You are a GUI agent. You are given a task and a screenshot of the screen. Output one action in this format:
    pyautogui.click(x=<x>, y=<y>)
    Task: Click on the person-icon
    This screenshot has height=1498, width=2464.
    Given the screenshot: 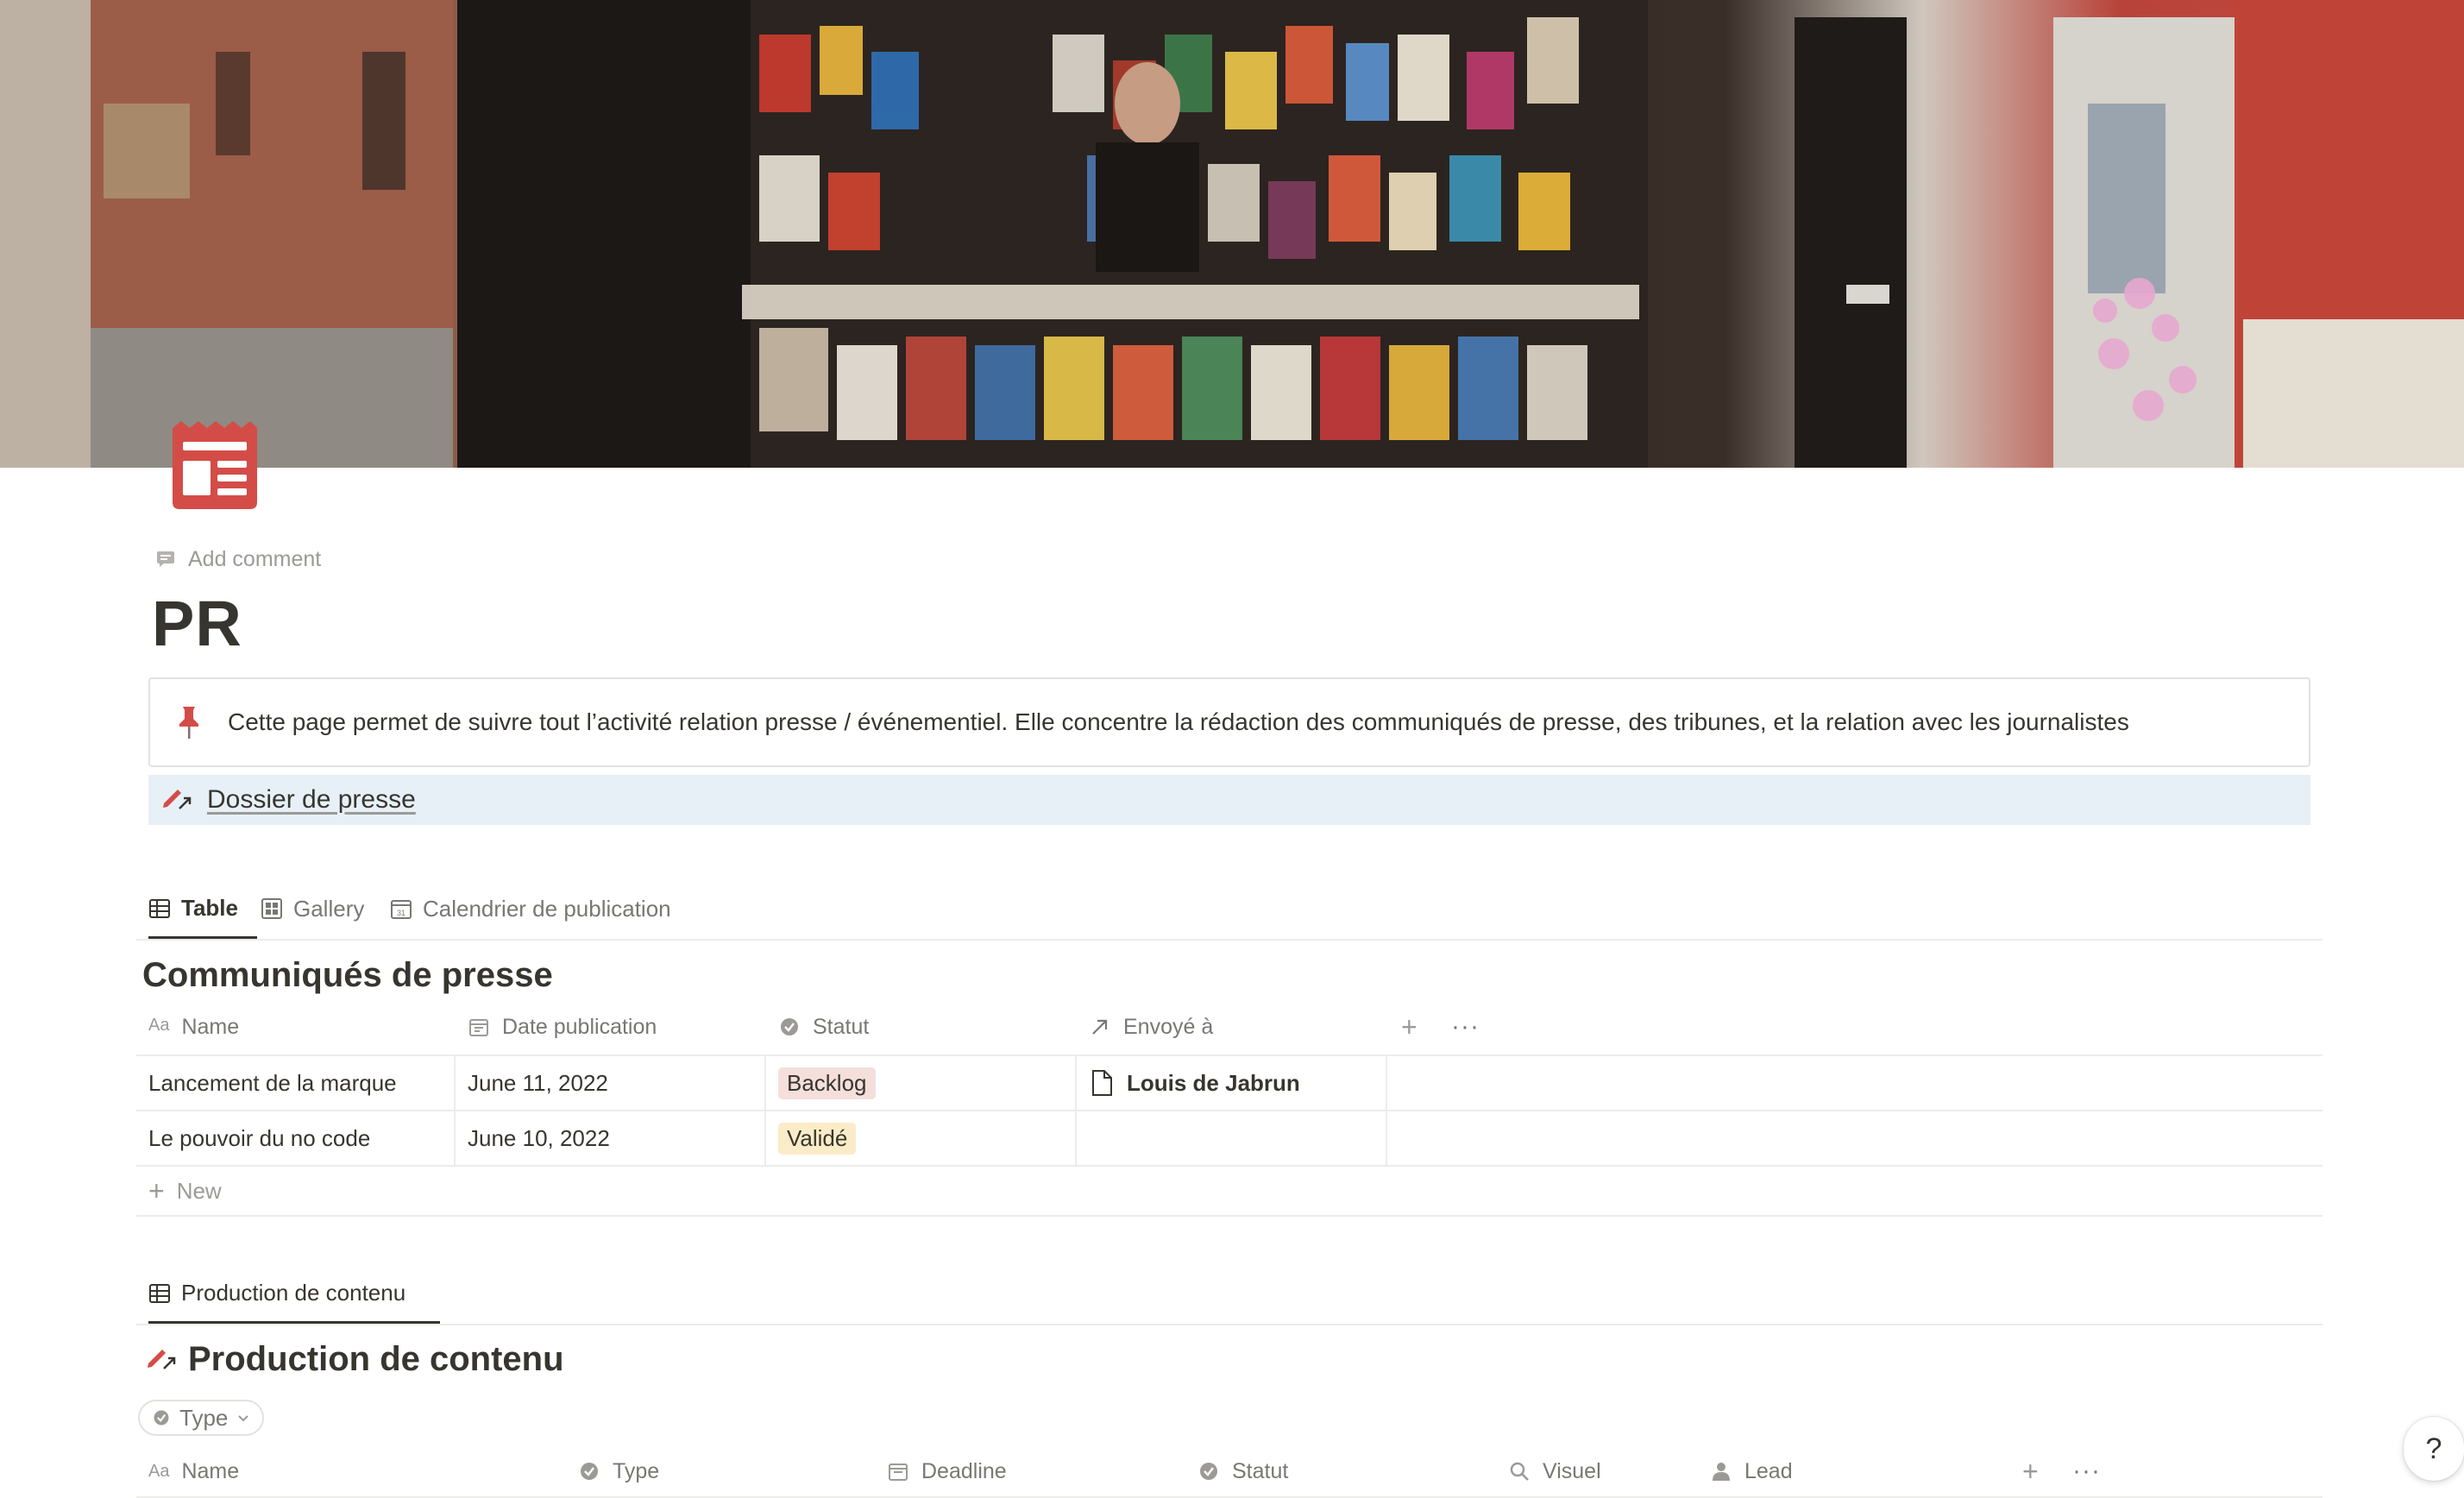 What is the action you would take?
    pyautogui.click(x=1722, y=1472)
    